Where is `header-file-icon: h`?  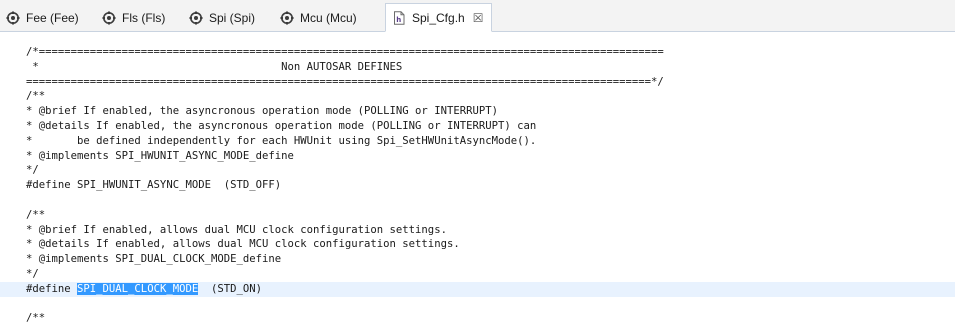
header-file-icon: h is located at coordinates (399, 17).